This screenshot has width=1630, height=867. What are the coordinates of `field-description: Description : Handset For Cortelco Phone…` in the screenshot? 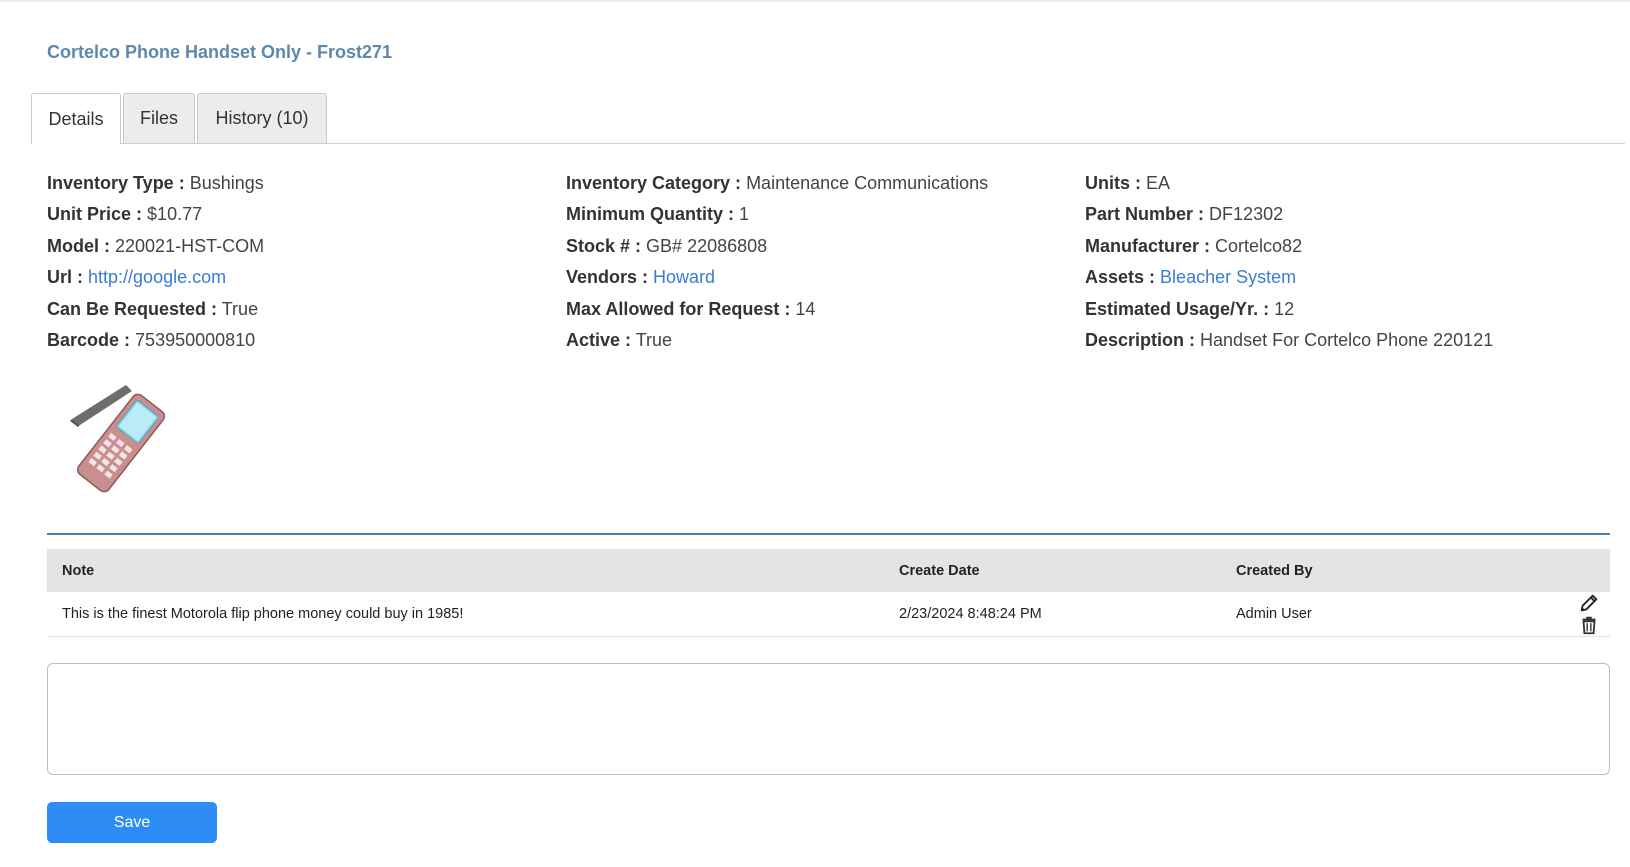 It's located at (1289, 343).